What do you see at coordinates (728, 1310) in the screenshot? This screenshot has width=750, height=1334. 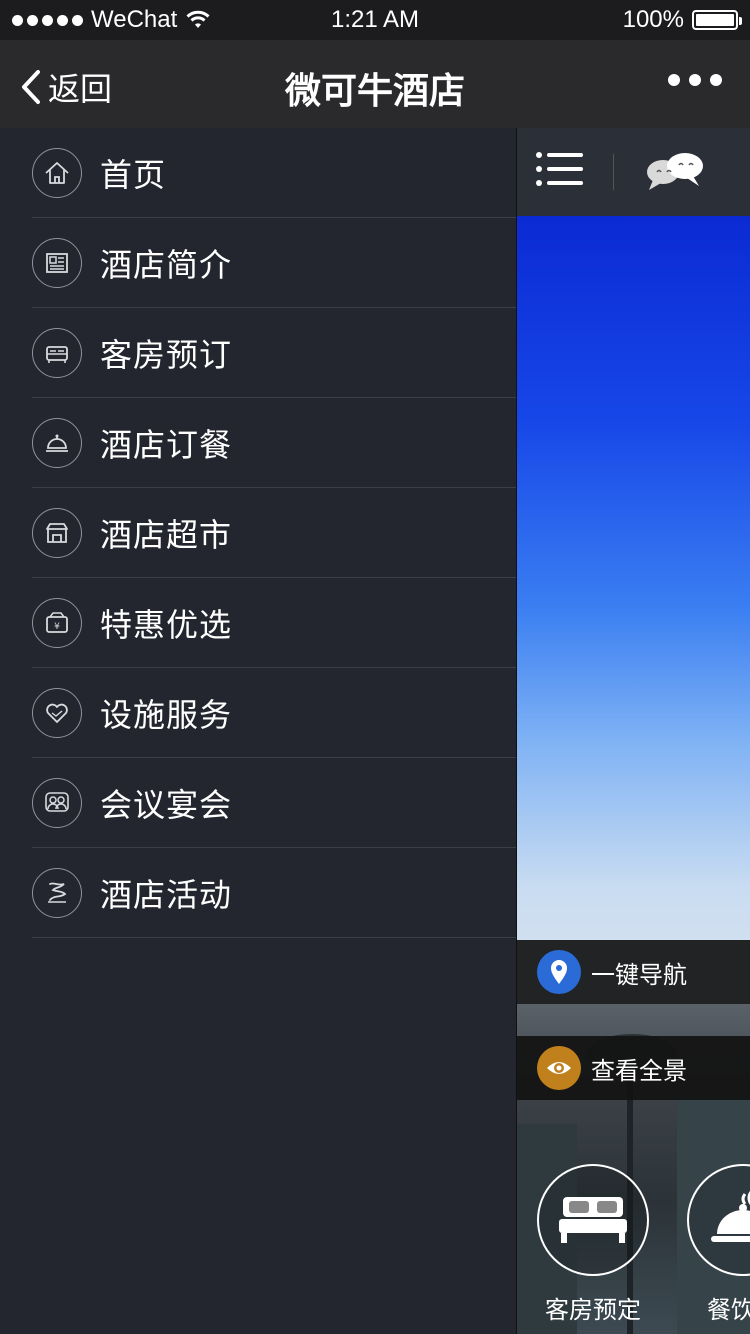 I see `service-label: 餐饮料` at bounding box center [728, 1310].